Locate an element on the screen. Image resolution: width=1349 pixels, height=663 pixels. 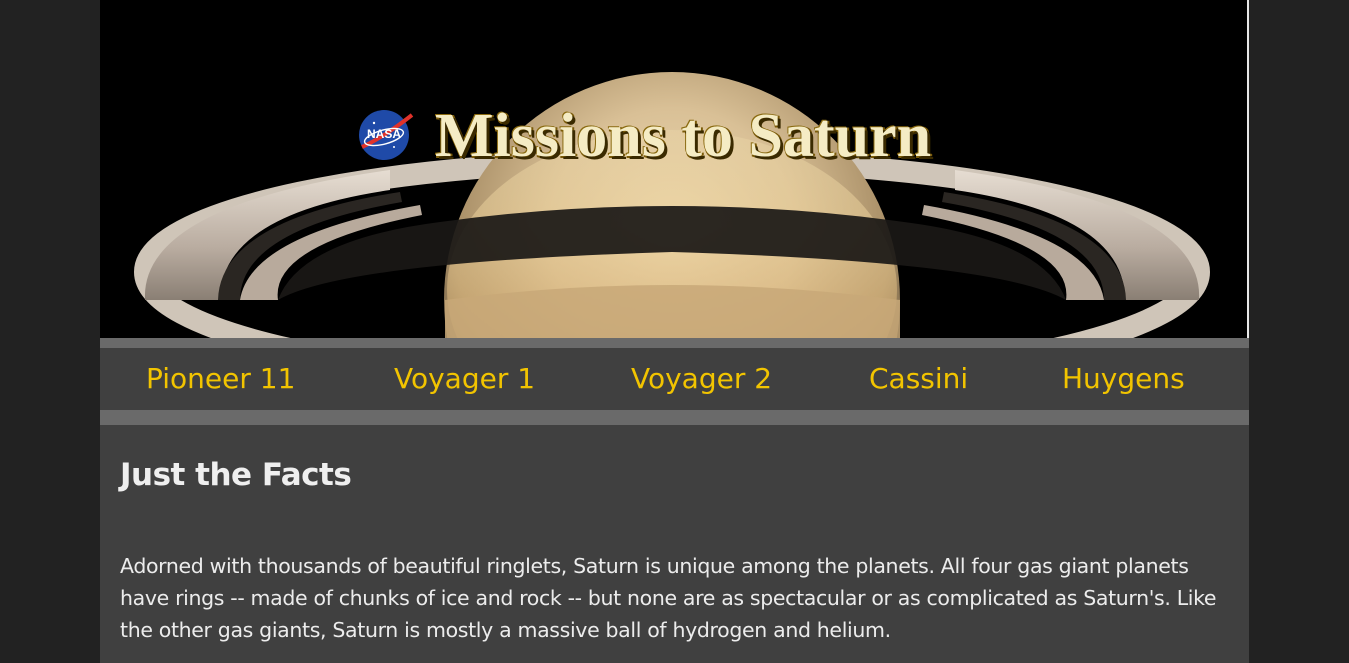
site-title: Missions to Saturn is located at coordinates (683, 136).